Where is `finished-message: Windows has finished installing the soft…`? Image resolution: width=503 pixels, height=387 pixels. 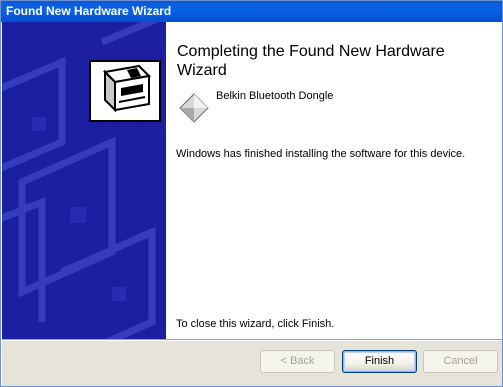 finished-message: Windows has finished installing the soft… is located at coordinates (321, 154).